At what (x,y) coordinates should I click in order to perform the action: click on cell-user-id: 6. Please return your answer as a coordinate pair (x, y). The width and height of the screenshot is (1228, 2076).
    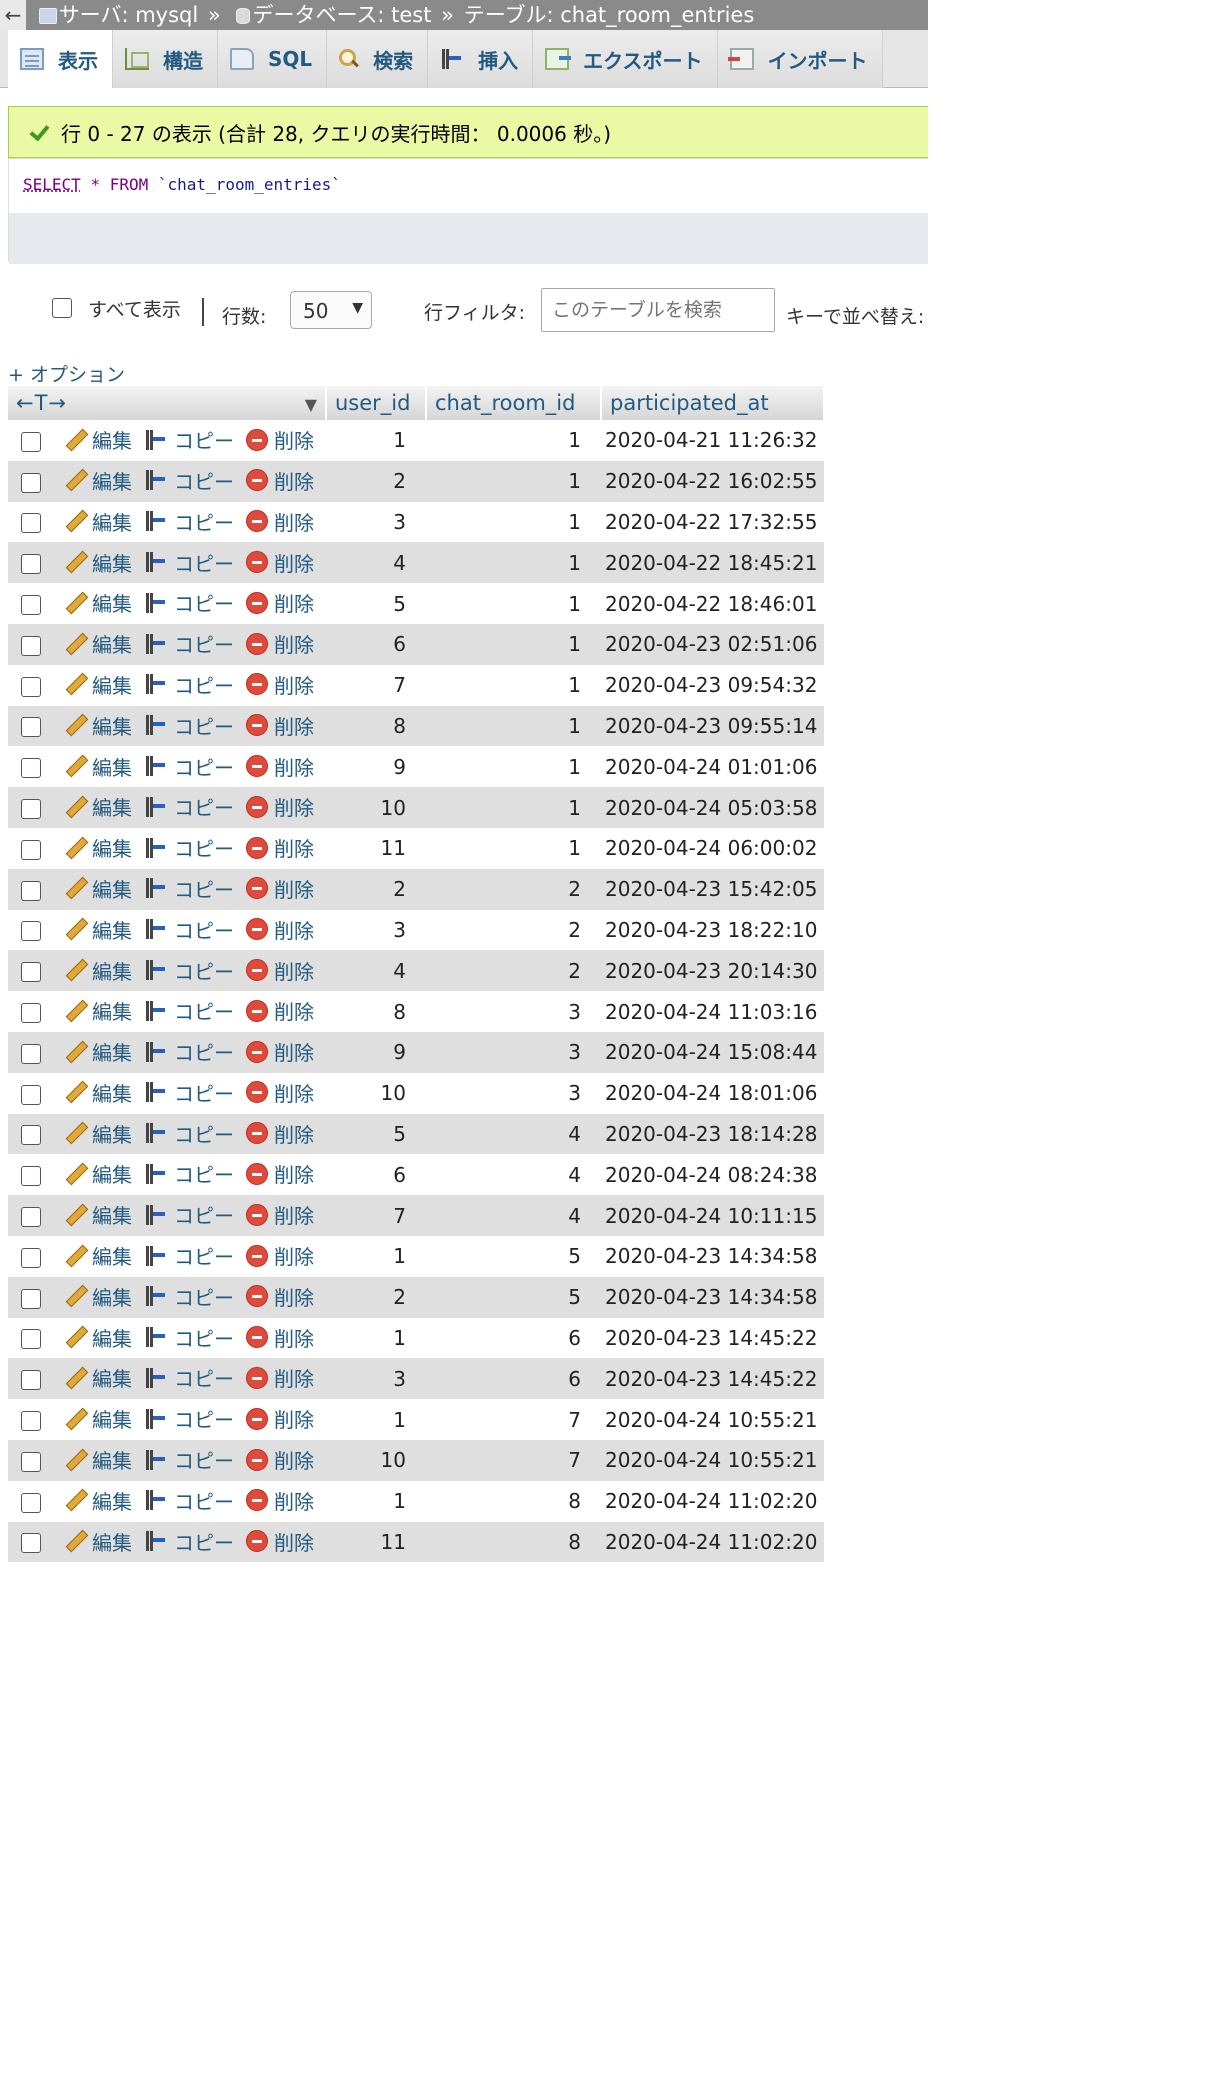
    Looking at the image, I should click on (376, 1174).